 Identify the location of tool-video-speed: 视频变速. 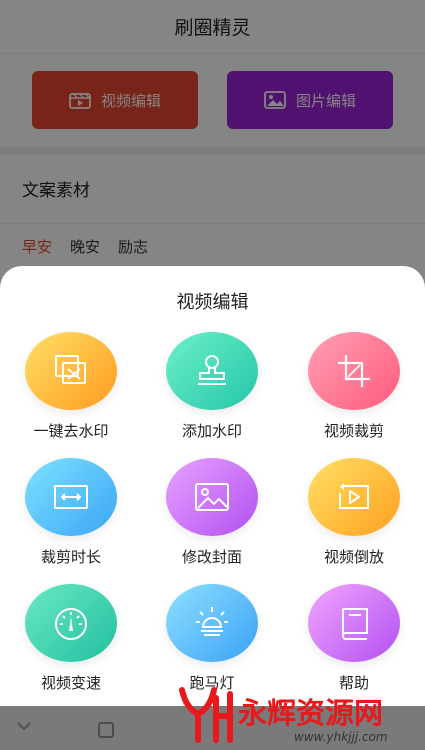
(71, 638).